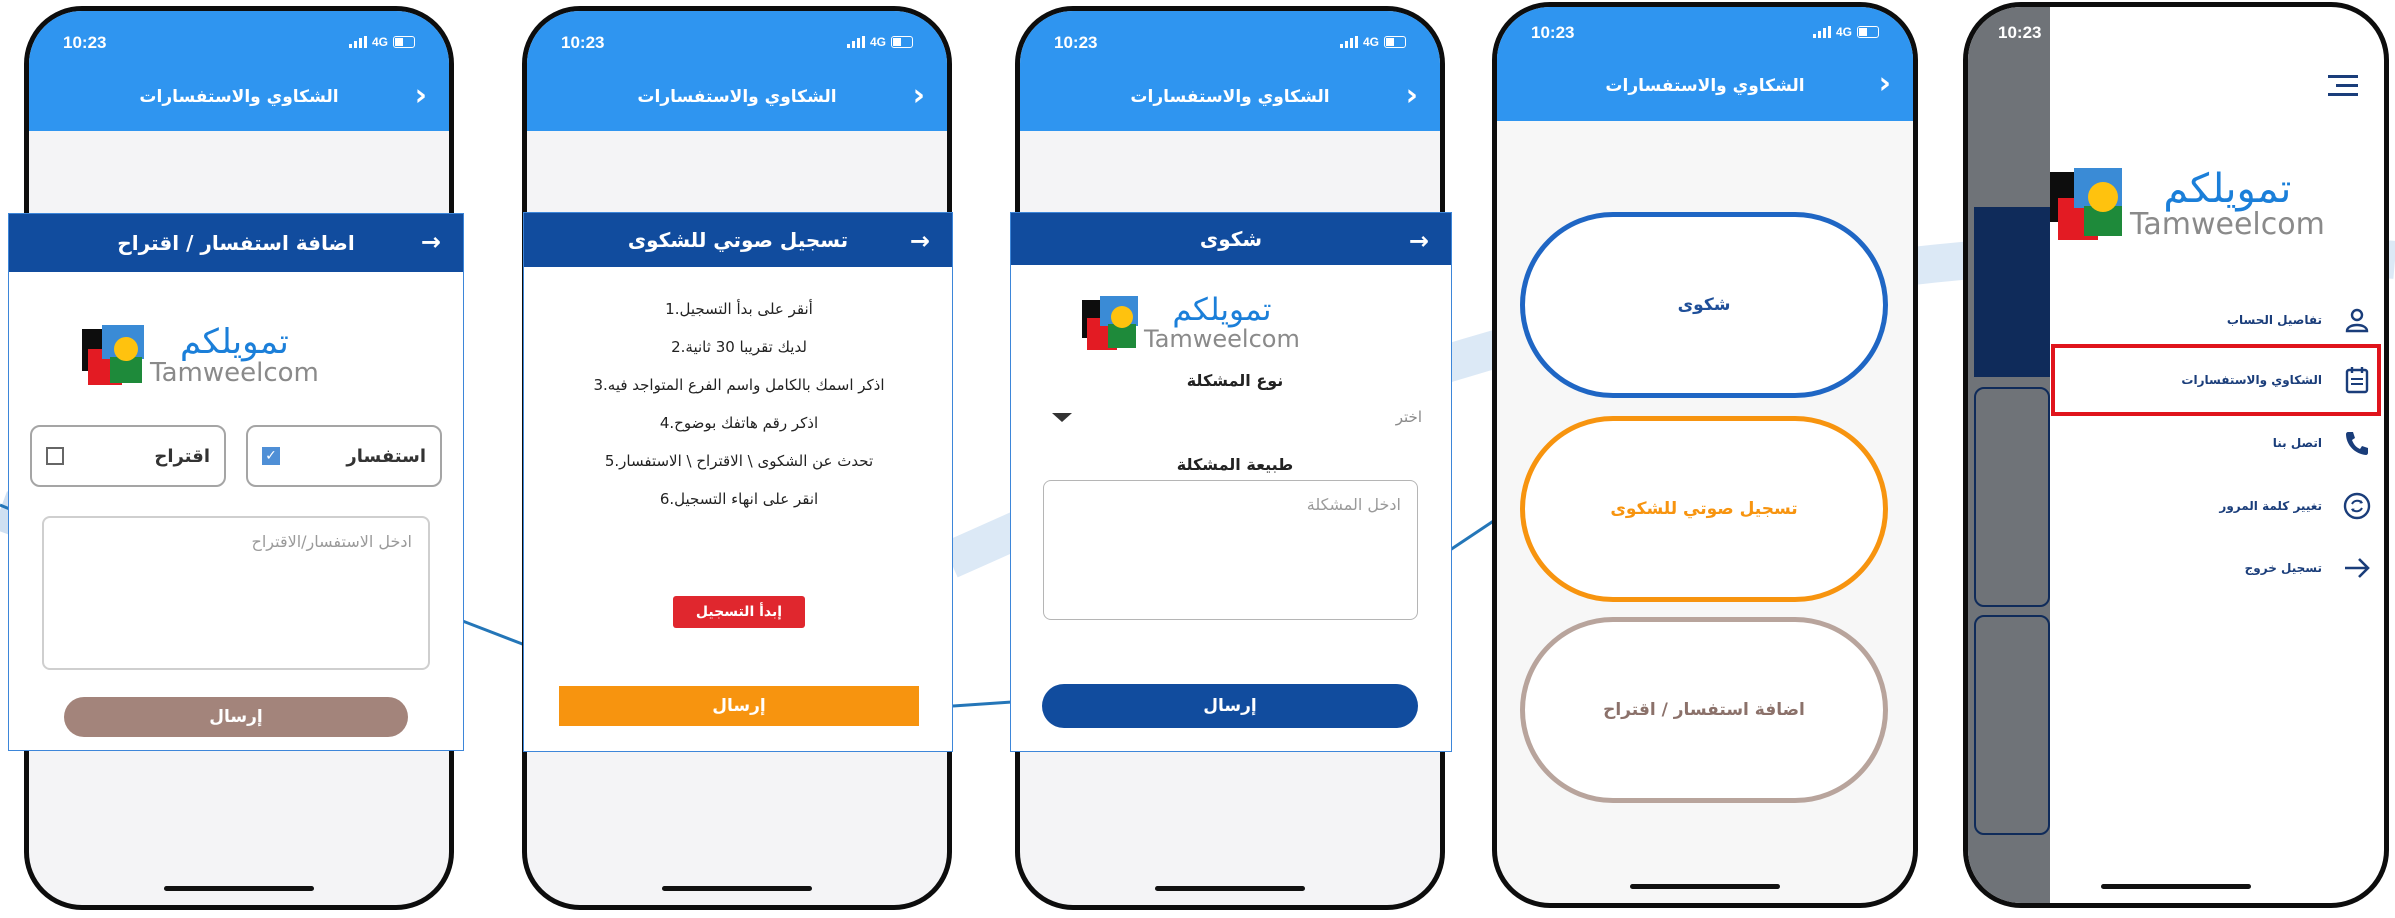  What do you see at coordinates (739, 499) in the screenshot?
I see `voice-step: 6.انقر على انهاء التسجيل` at bounding box center [739, 499].